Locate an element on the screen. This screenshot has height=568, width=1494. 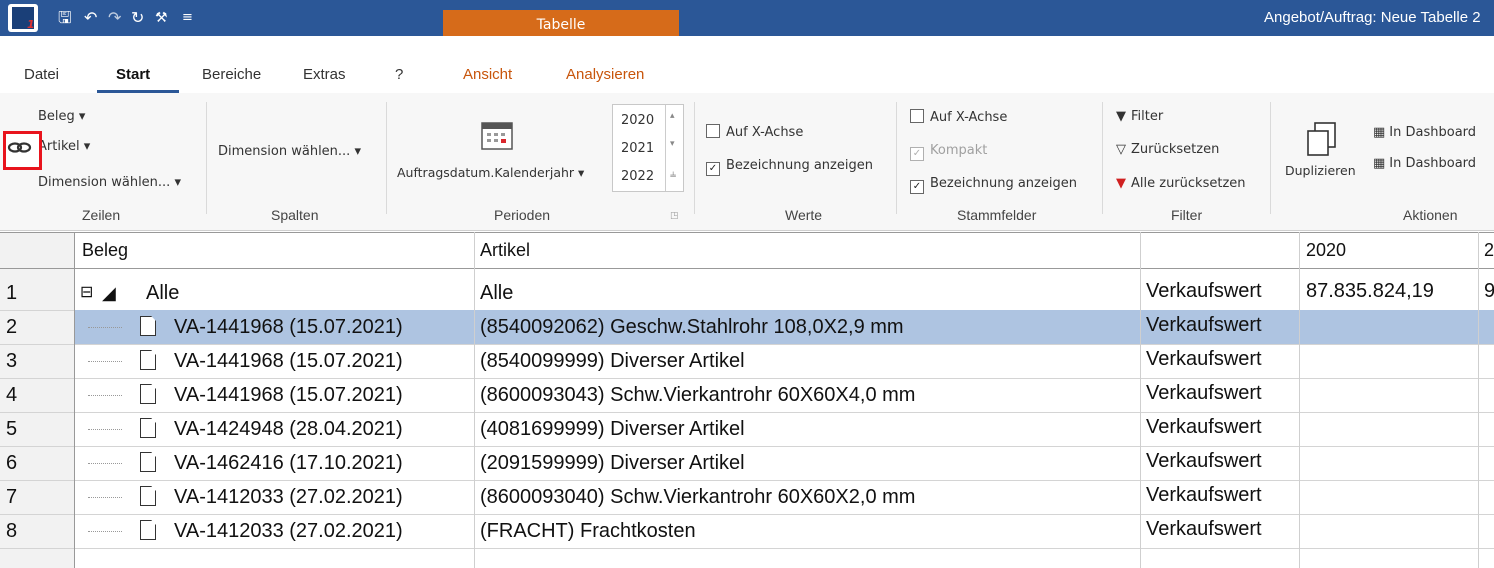
app-logo: 1 is located at coordinates (23, 18).